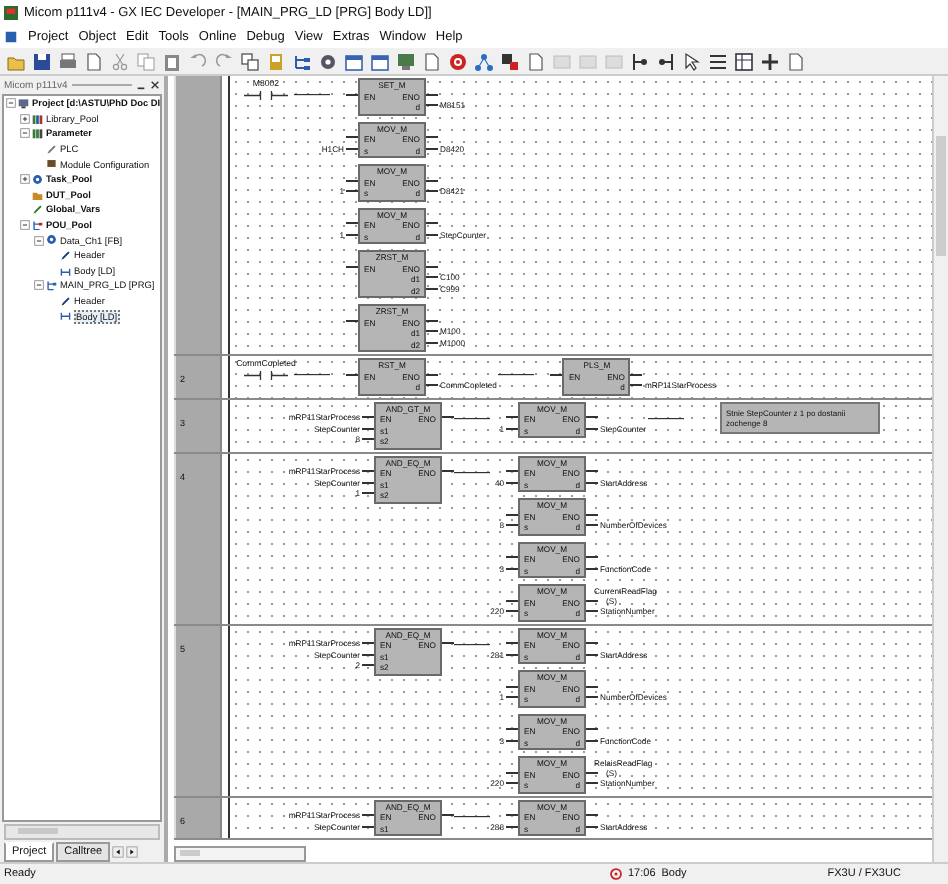 The width and height of the screenshot is (948, 884). I want to click on chip-icon, so click(51, 164).